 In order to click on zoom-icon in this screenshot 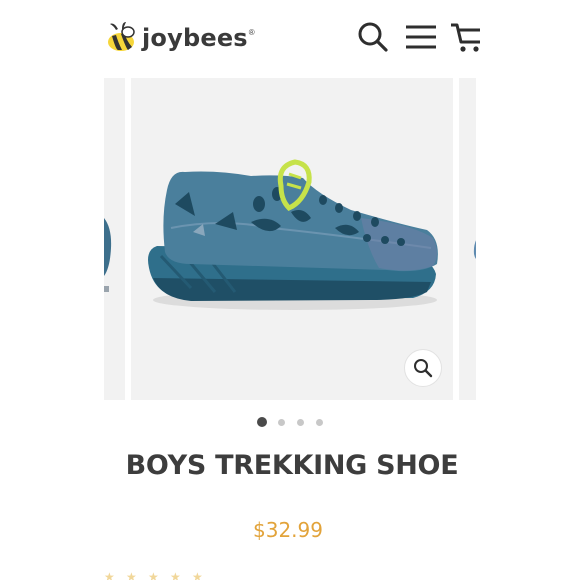, I will do `click(423, 368)`.